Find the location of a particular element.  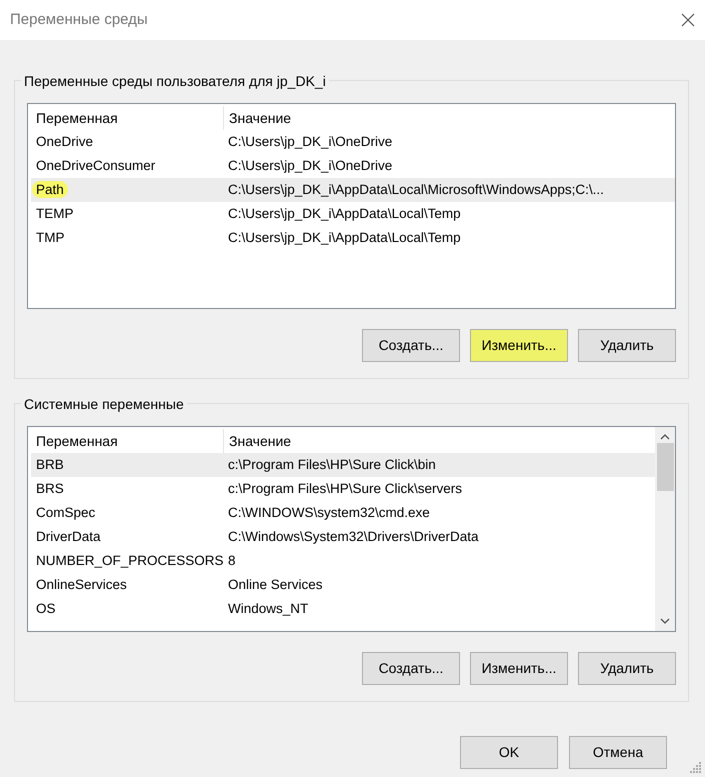

variable-value: c:\Program Files\HP\Sure Click\bin is located at coordinates (332, 464).